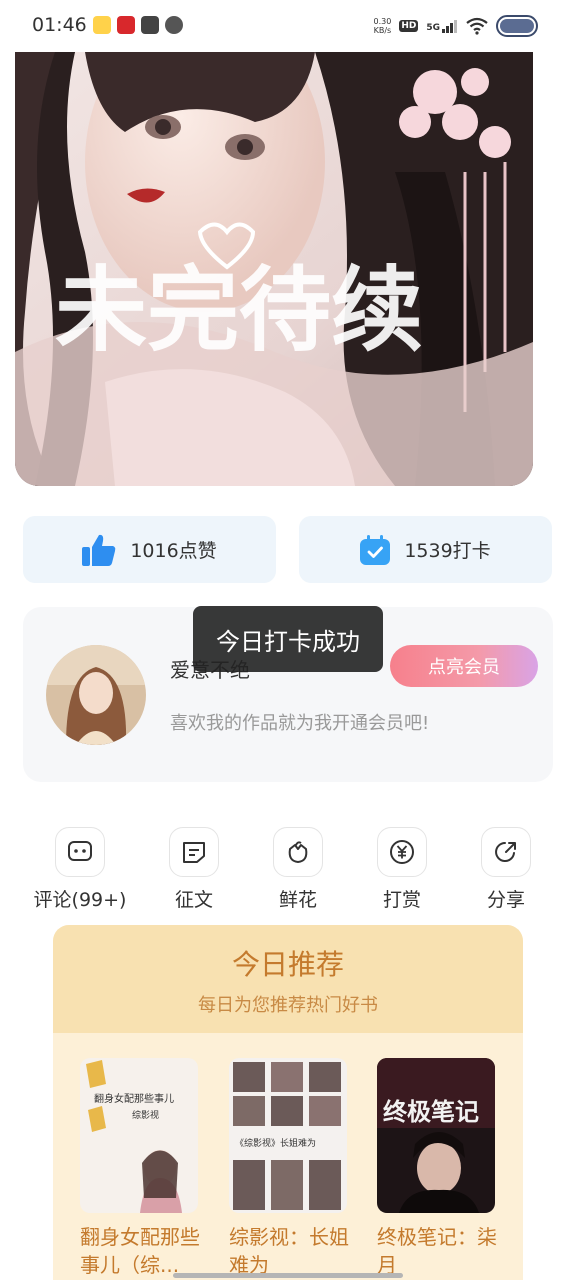 This screenshot has width=576, height=1280. What do you see at coordinates (505, 900) in the screenshot?
I see `share-label: 分享` at bounding box center [505, 900].